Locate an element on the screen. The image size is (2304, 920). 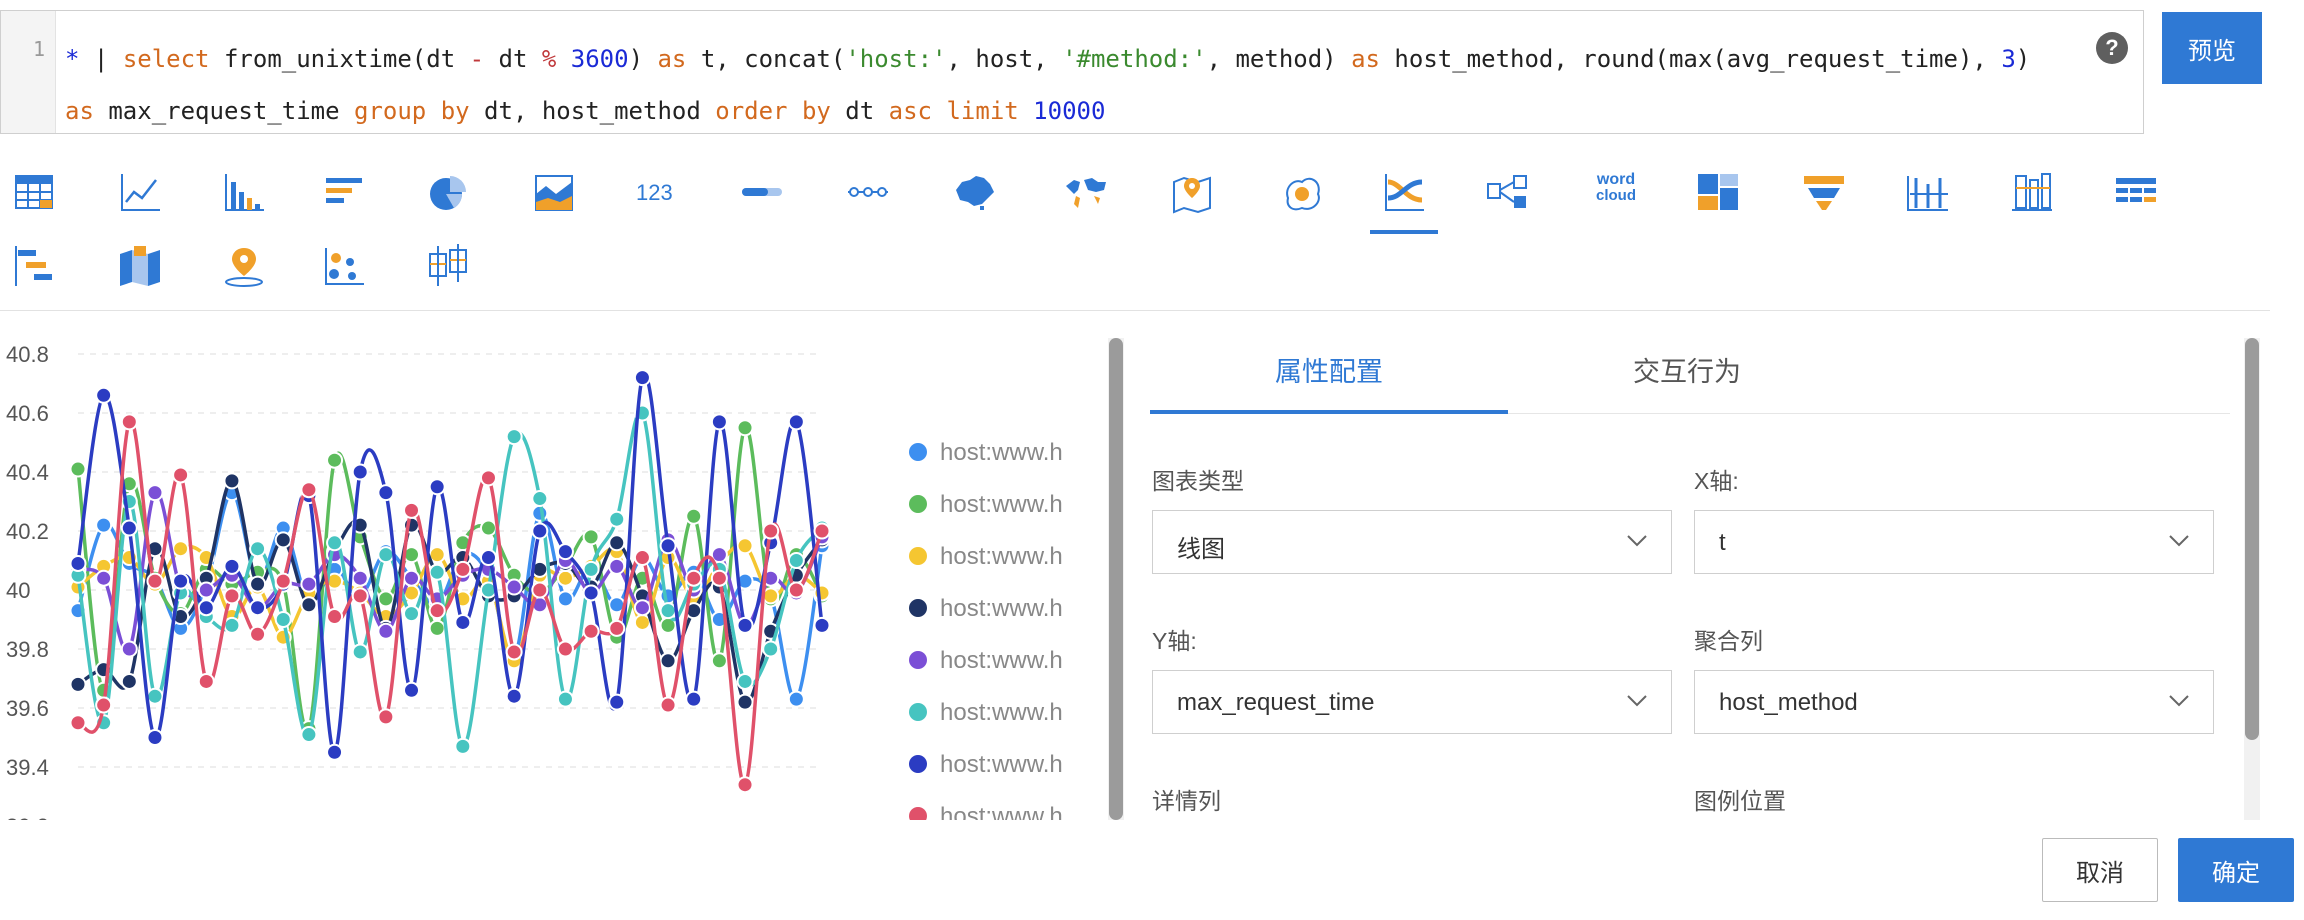
table-icon is located at coordinates (34, 192).